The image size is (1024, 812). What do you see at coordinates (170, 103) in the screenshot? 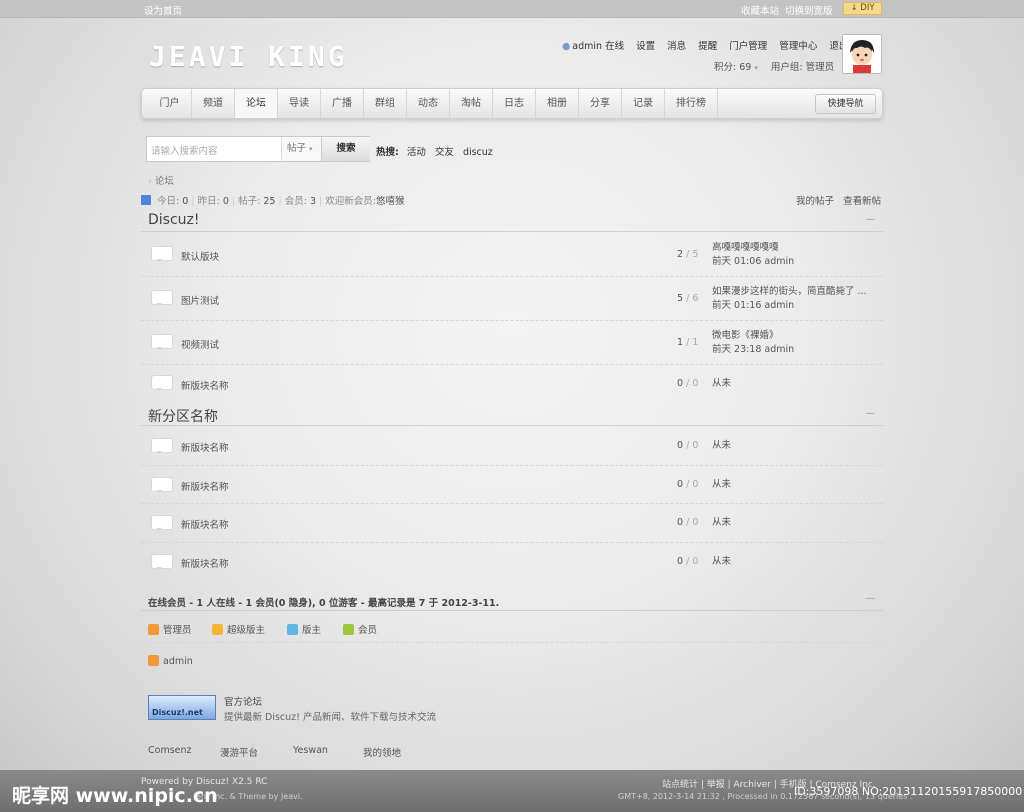
I see `nav-item-portal: 门户` at bounding box center [170, 103].